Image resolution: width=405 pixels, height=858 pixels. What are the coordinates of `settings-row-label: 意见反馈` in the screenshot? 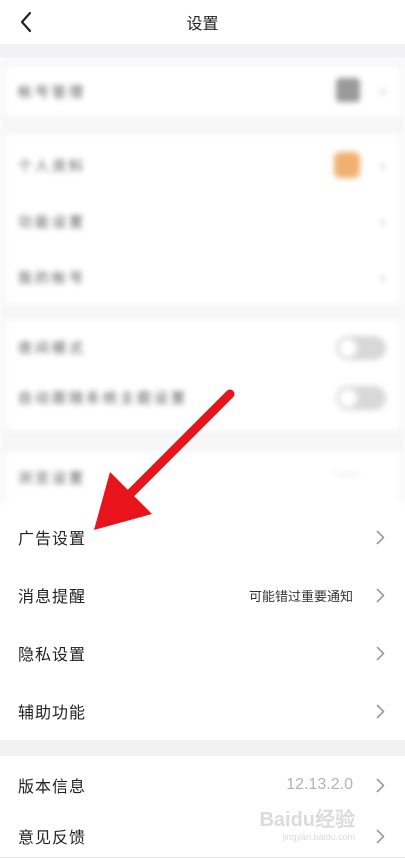 It's located at (52, 837).